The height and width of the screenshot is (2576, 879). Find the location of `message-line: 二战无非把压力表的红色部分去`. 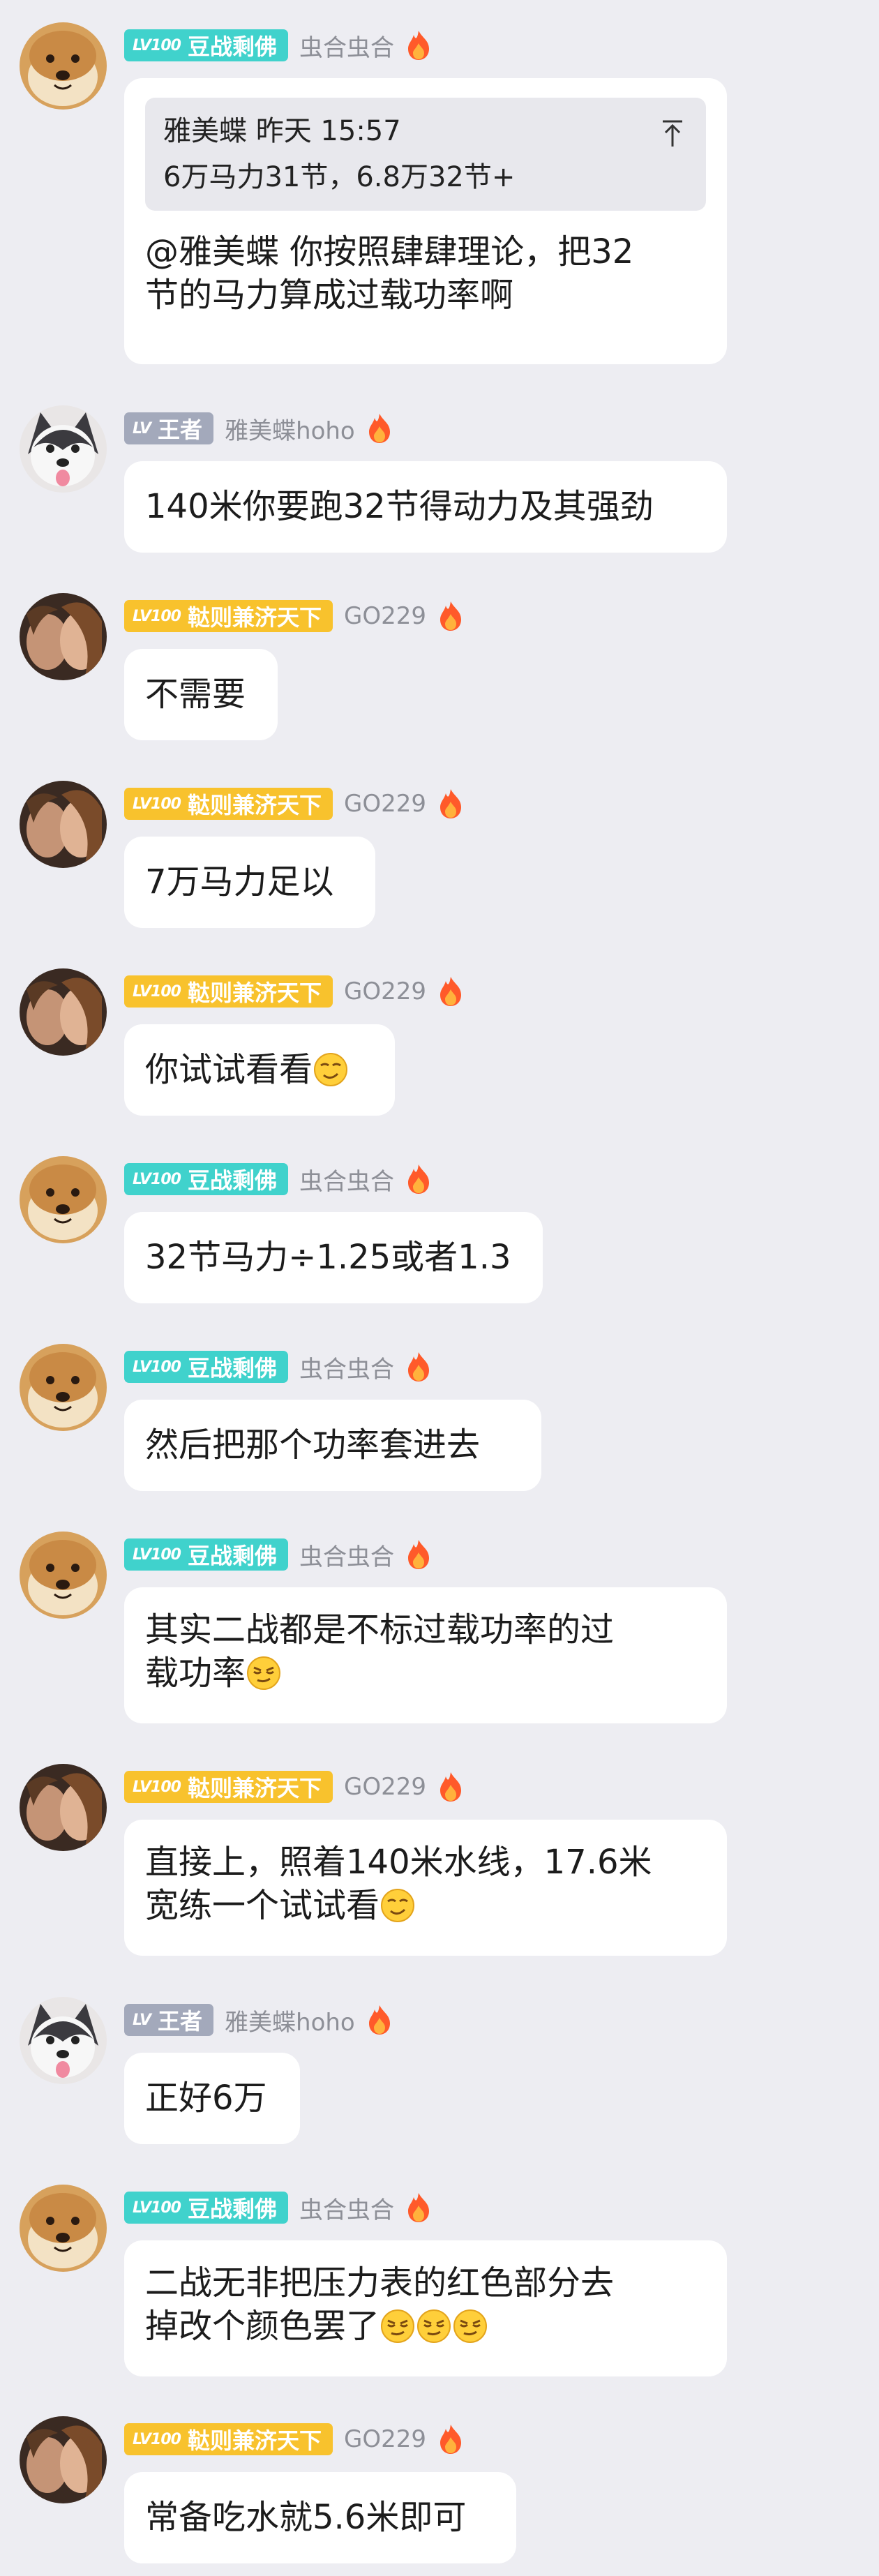

message-line: 二战无非把压力表的红色部分去 is located at coordinates (380, 2282).